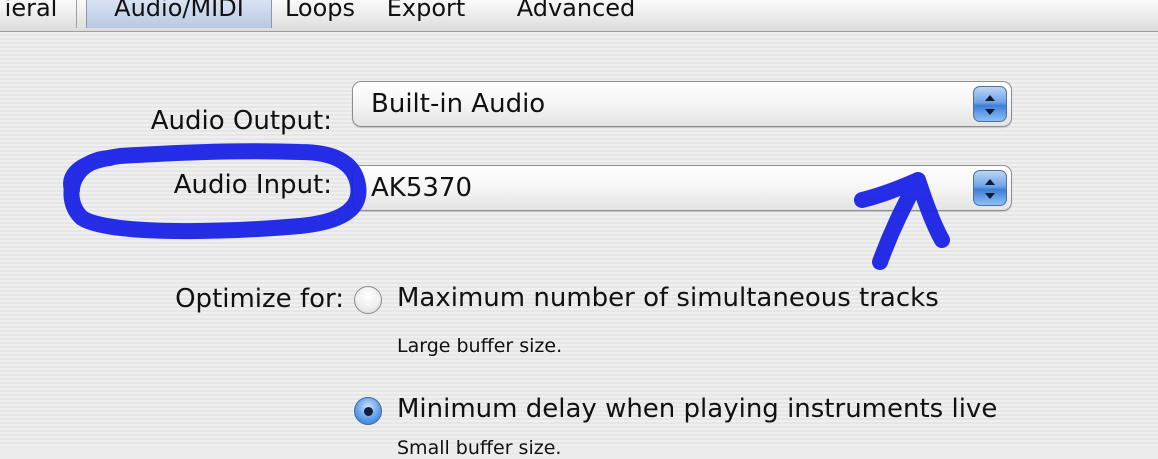  Describe the element at coordinates (682, 104) in the screenshot. I see `audio-output-popup: Built-in Audio` at that location.